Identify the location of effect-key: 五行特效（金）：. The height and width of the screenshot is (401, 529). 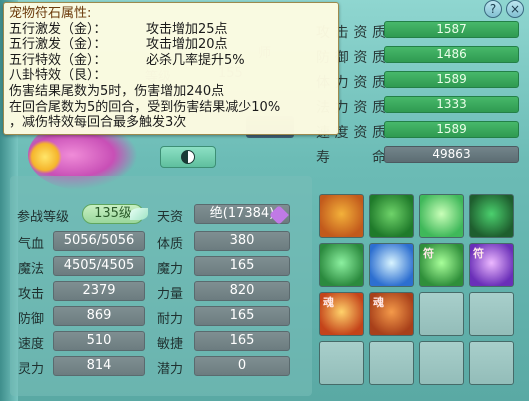
(58, 60).